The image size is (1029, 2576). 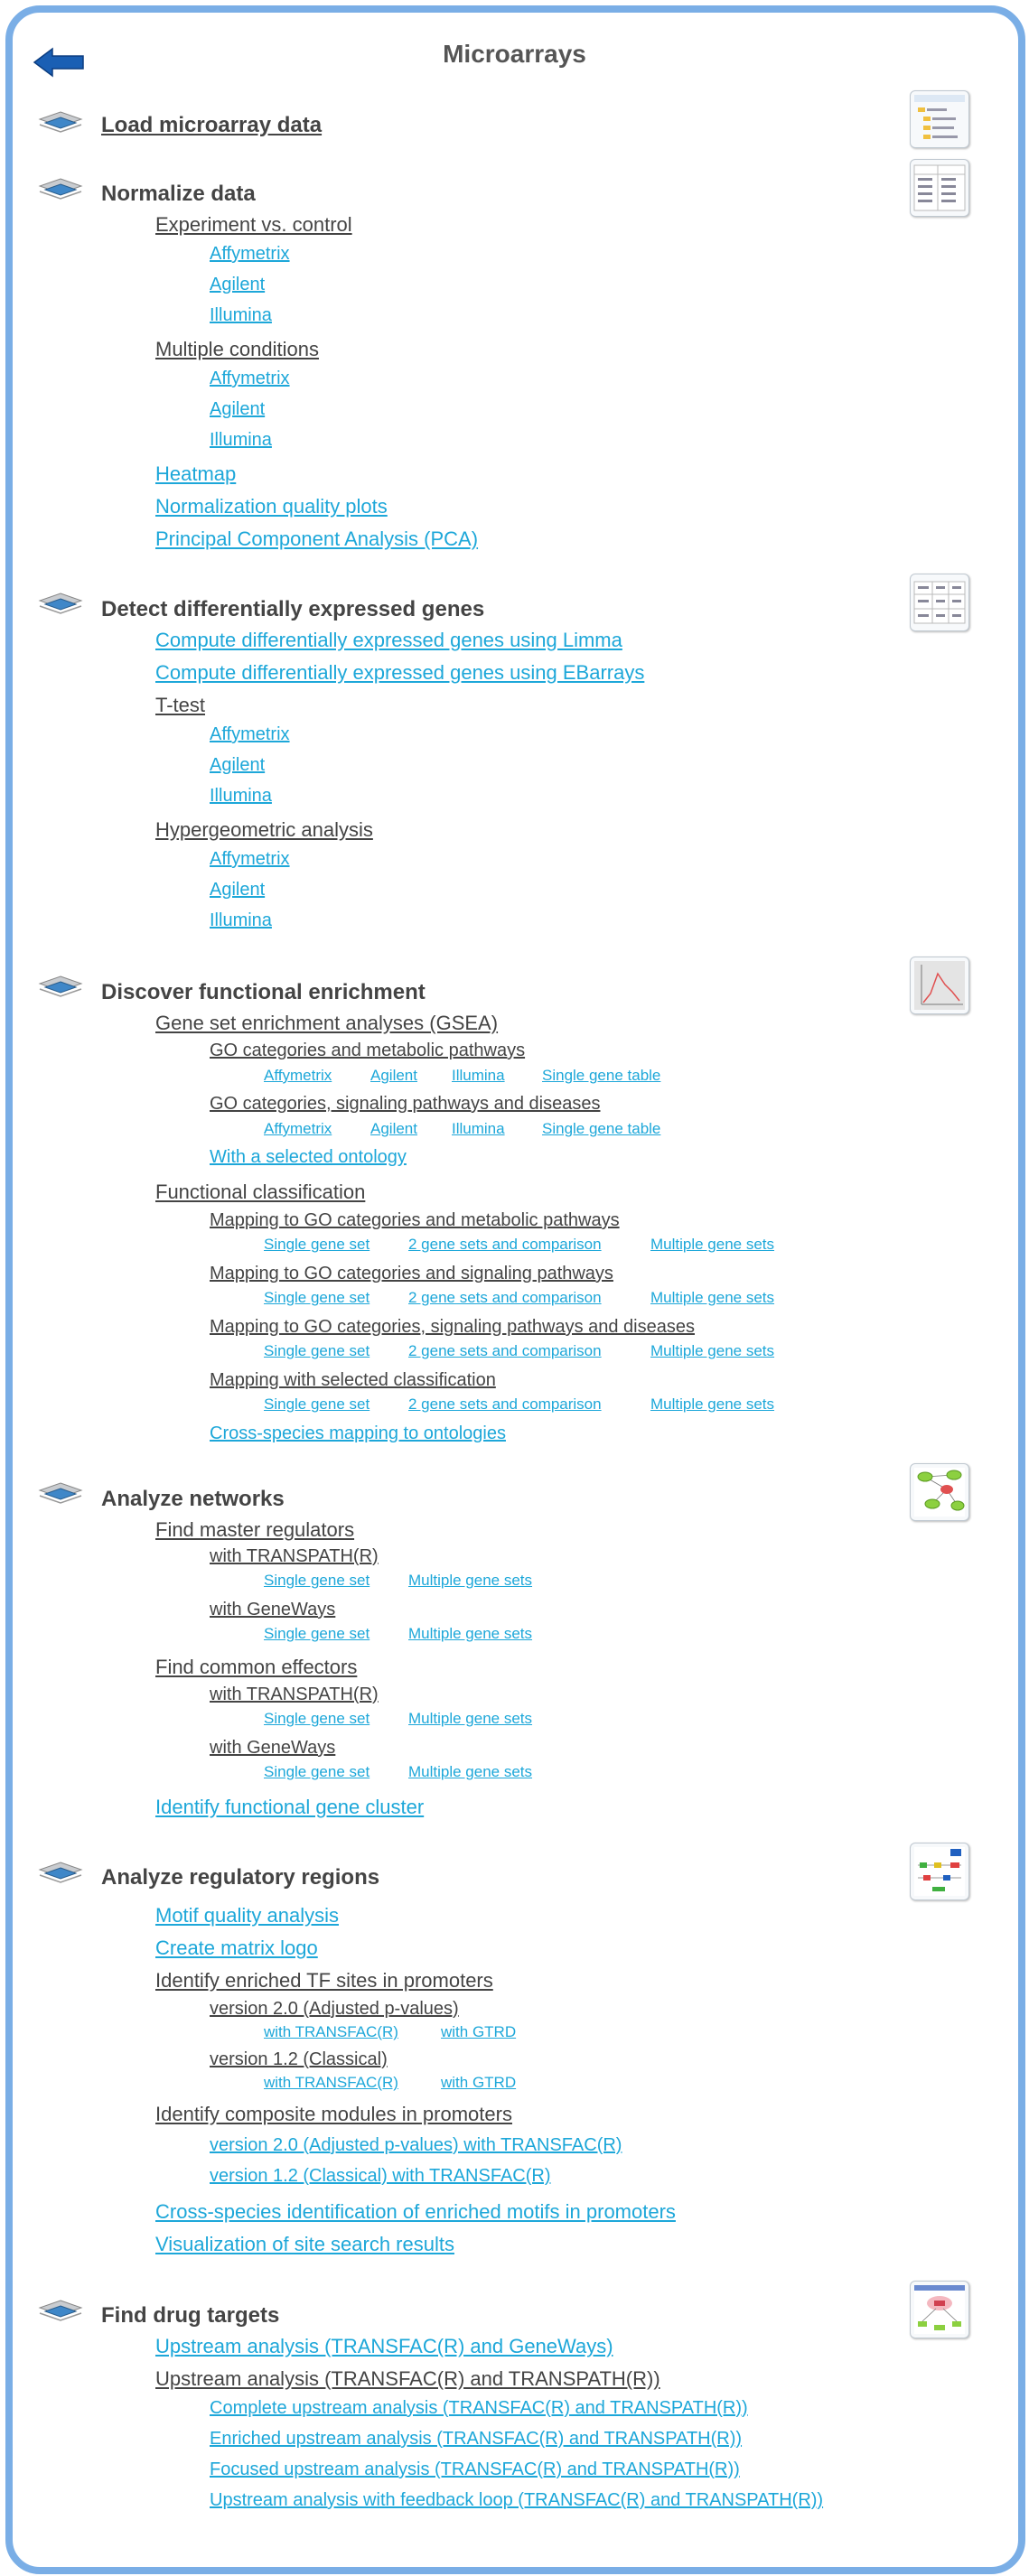 I want to click on tf-v1-transfac-link: with TRANSFAC(R), so click(x=331, y=2083).